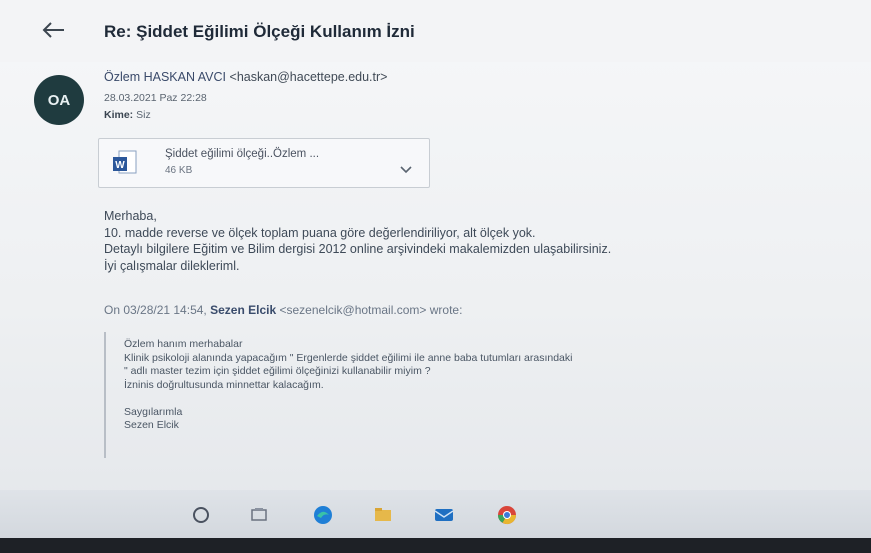 The image size is (871, 553). I want to click on quote-date: On 03/28/21 14:54,, so click(155, 310).